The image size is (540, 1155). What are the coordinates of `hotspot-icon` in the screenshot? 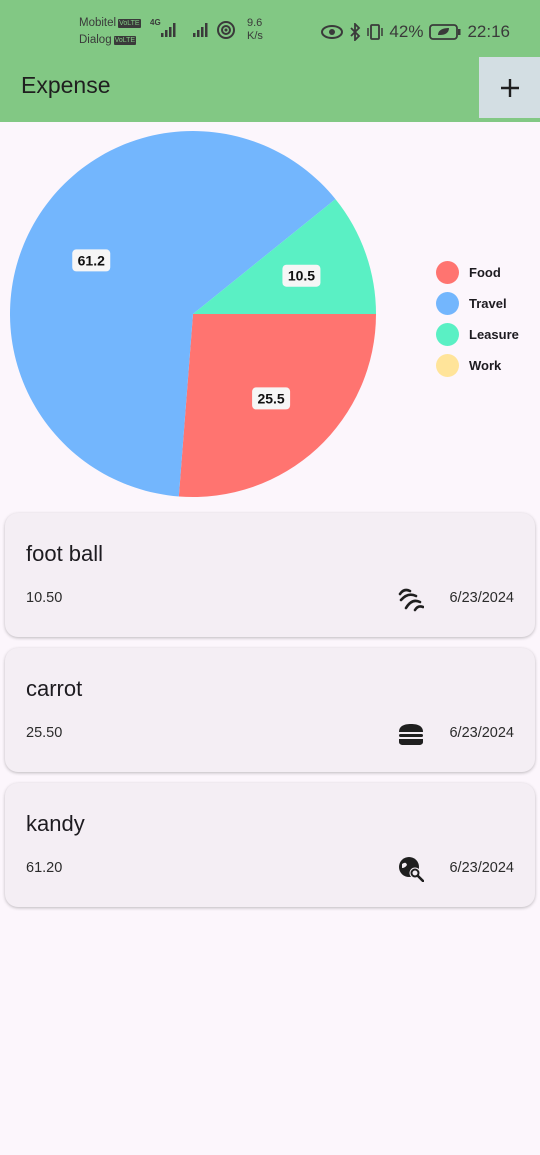 It's located at (226, 30).